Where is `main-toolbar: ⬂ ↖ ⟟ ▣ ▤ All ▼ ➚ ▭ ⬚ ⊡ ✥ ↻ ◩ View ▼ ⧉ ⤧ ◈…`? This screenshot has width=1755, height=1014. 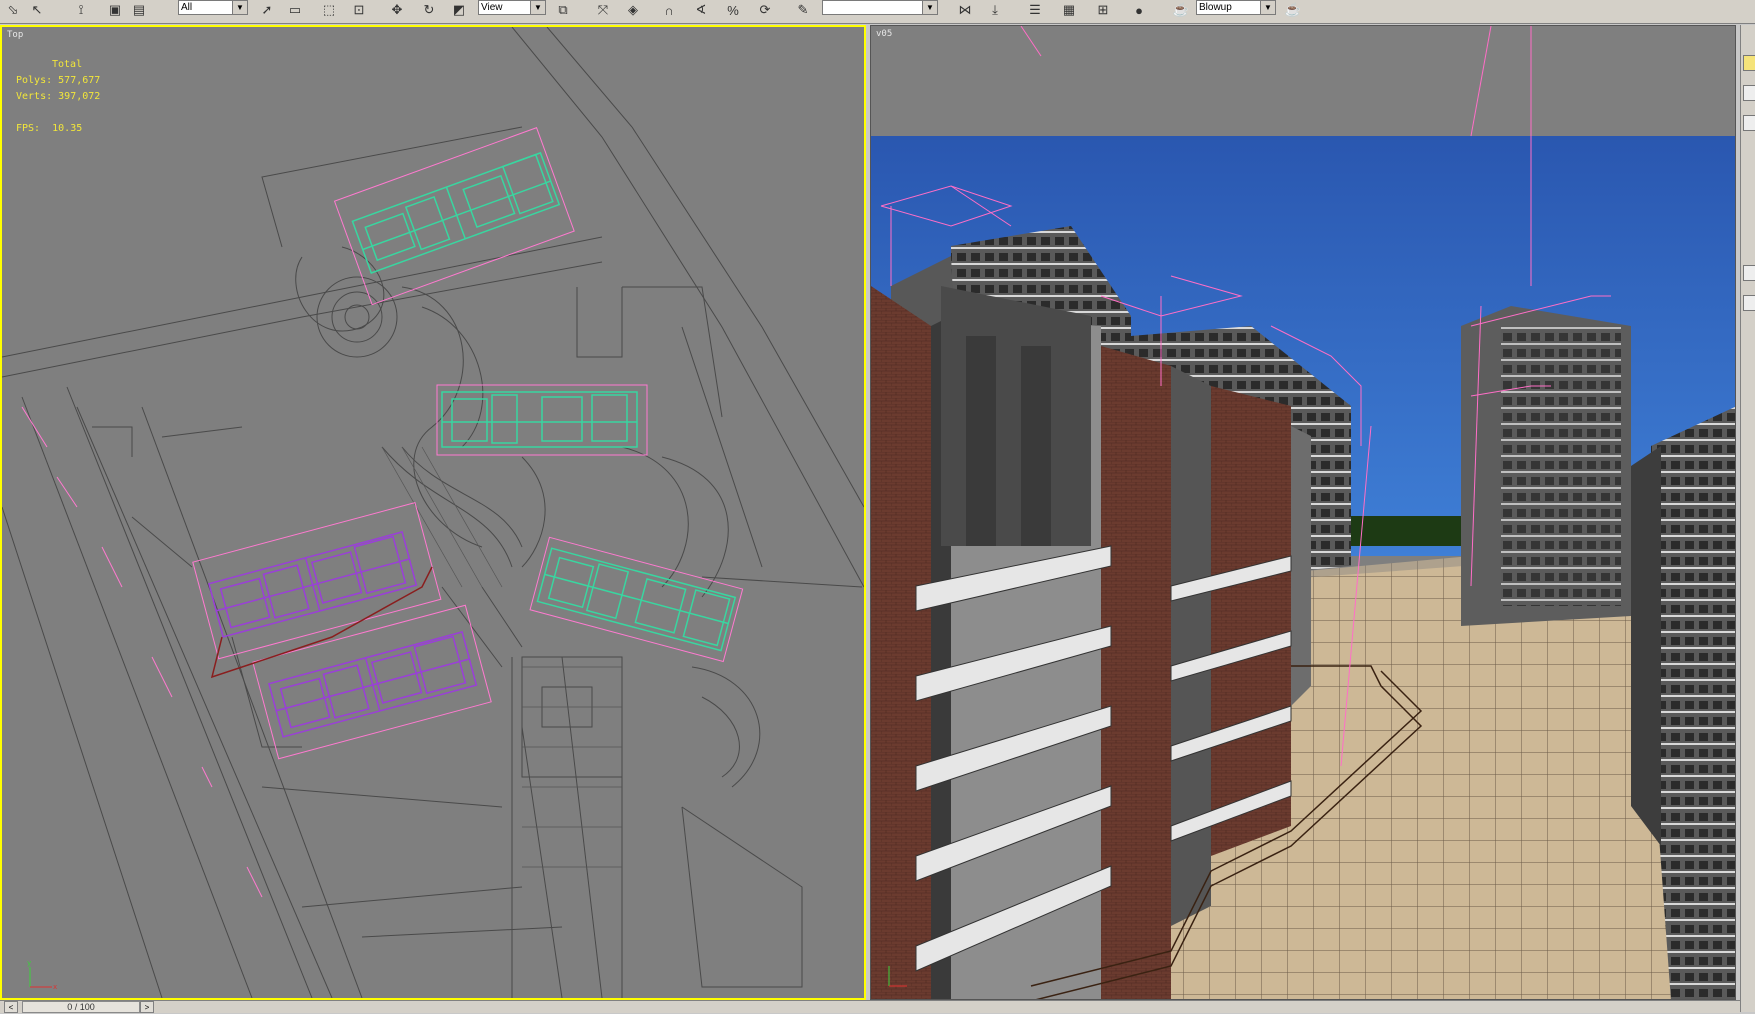
main-toolbar: ⬂ ↖ ⟟ ▣ ▤ All ▼ ➚ ▭ ⬚ ⊡ ✥ ↻ ◩ View ▼ ⧉ ⤧ ◈… is located at coordinates (877, 12).